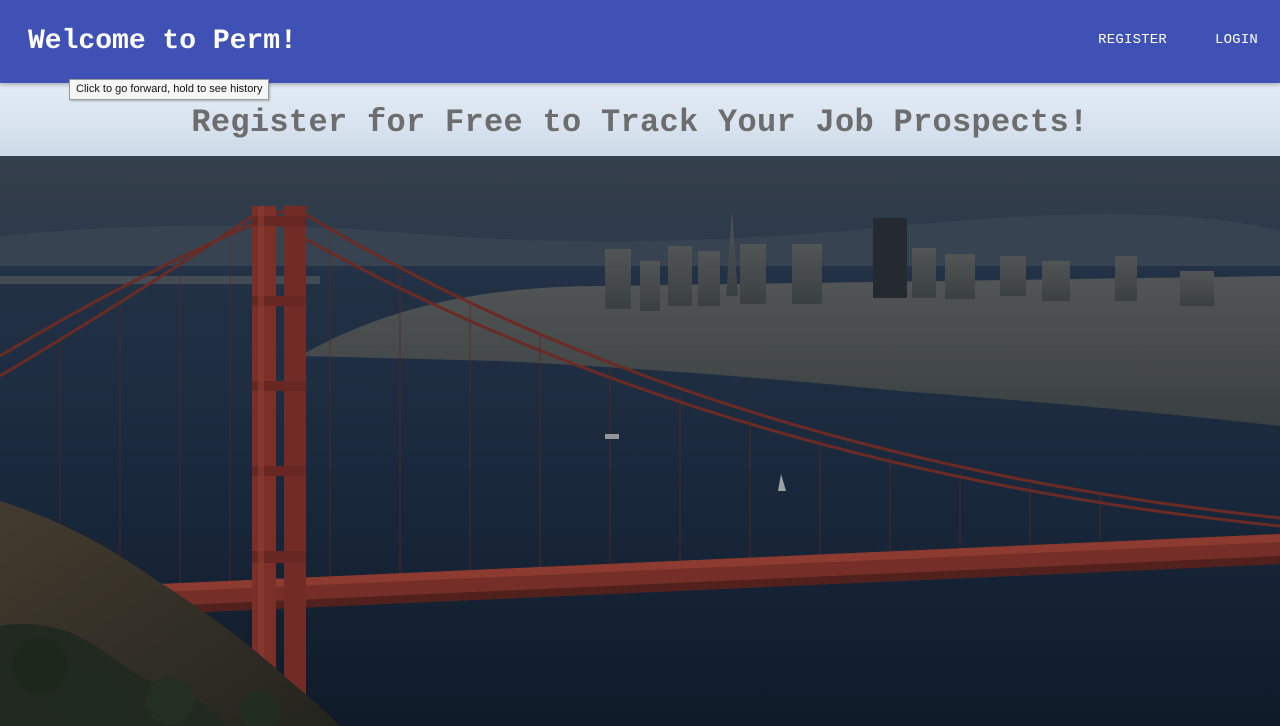 The image size is (1280, 726). What do you see at coordinates (169, 89) in the screenshot?
I see `browser-tooltip: Click to go forward, hold to see history` at bounding box center [169, 89].